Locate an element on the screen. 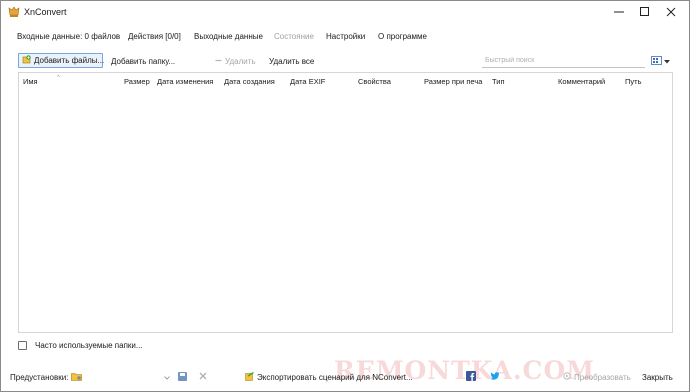  title-bar: XnConvert is located at coordinates (345, 12).